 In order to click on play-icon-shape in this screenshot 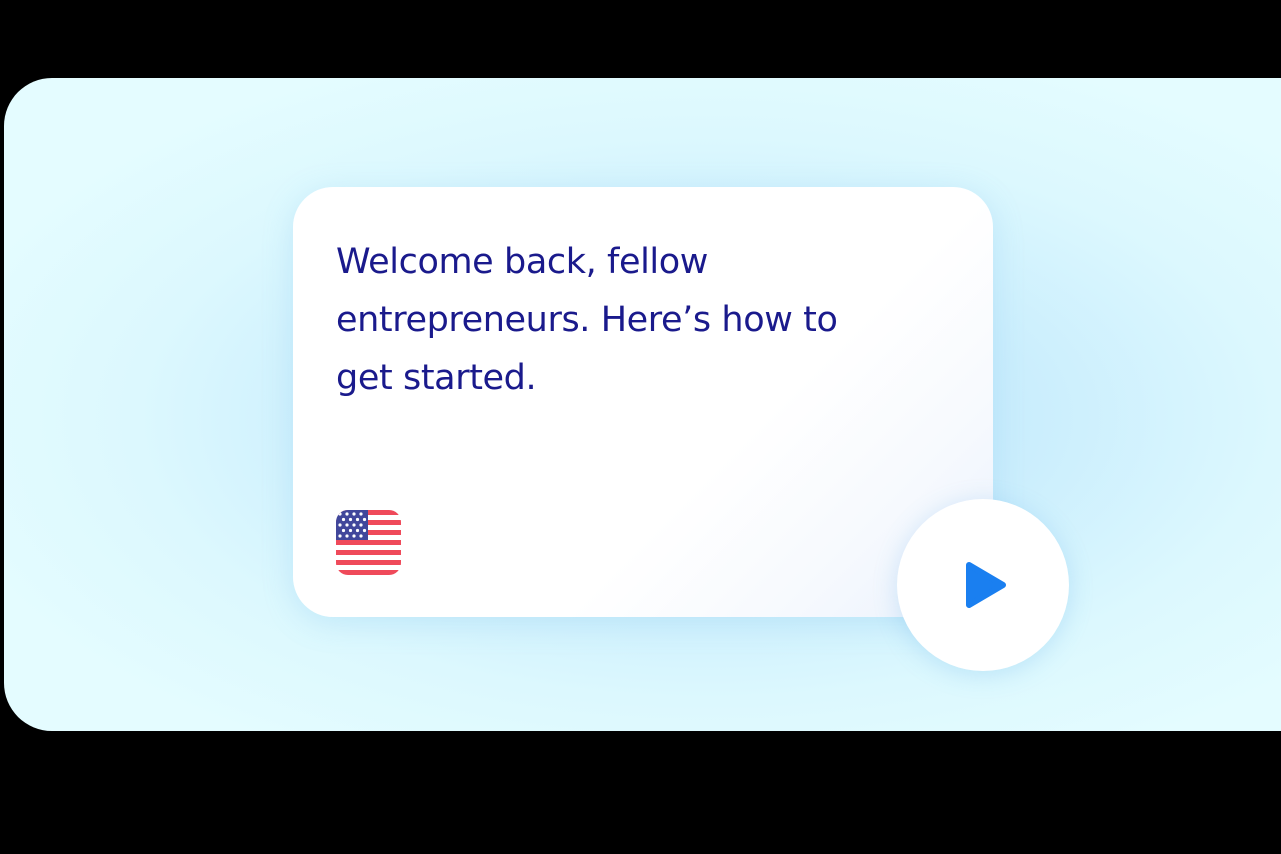, I will do `click(986, 585)`.